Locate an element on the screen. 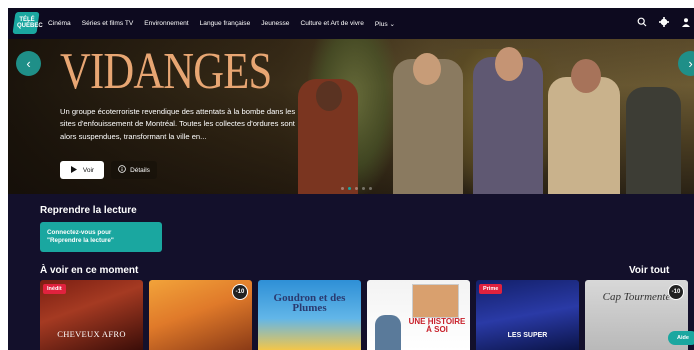 The height and width of the screenshot is (350, 694). carousel-dots is located at coordinates (356, 188).